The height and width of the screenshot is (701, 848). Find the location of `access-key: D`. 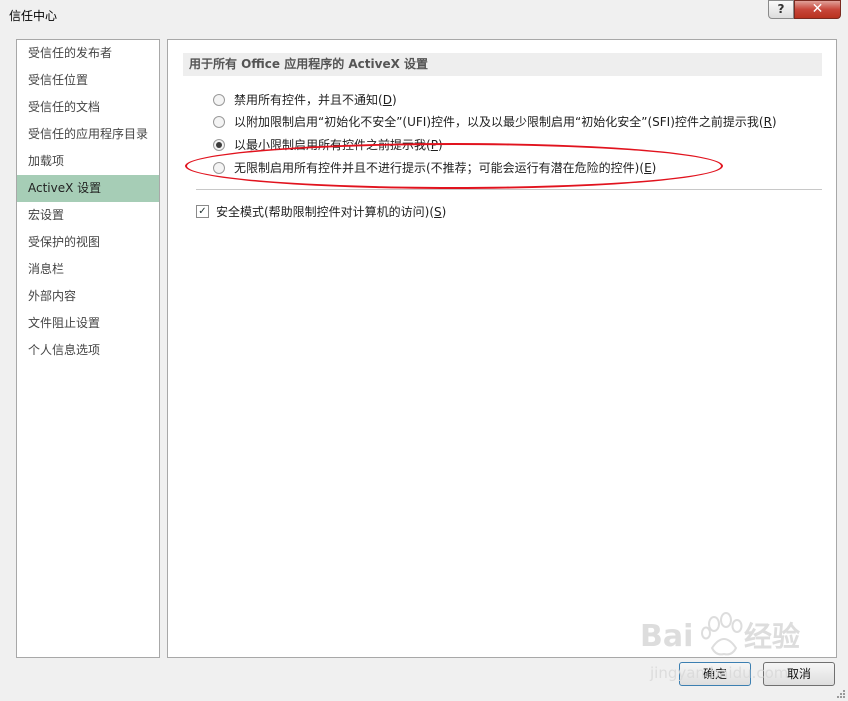

access-key: D is located at coordinates (387, 100).